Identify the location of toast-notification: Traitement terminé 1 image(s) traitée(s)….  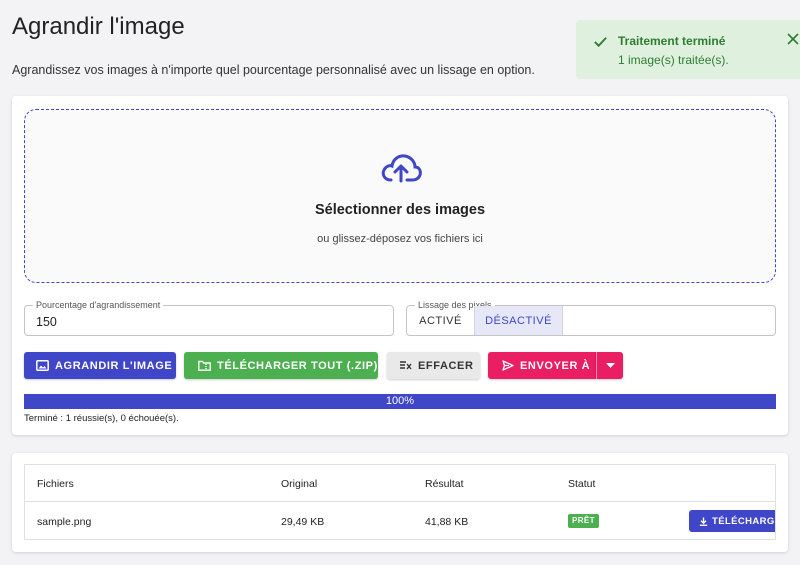
(688, 49).